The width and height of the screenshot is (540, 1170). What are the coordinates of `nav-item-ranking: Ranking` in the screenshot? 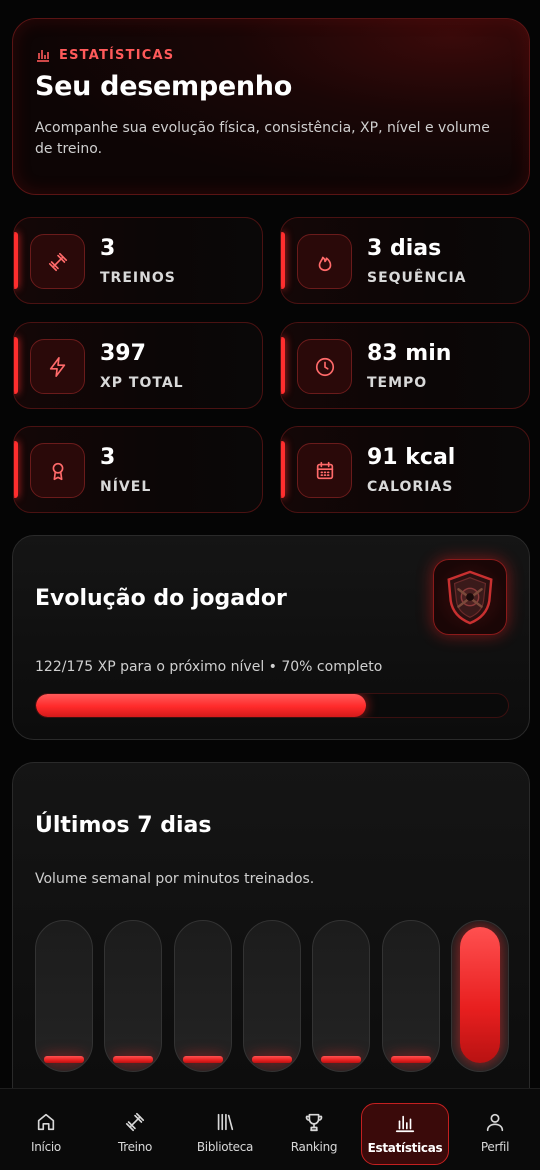 It's located at (314, 1134).